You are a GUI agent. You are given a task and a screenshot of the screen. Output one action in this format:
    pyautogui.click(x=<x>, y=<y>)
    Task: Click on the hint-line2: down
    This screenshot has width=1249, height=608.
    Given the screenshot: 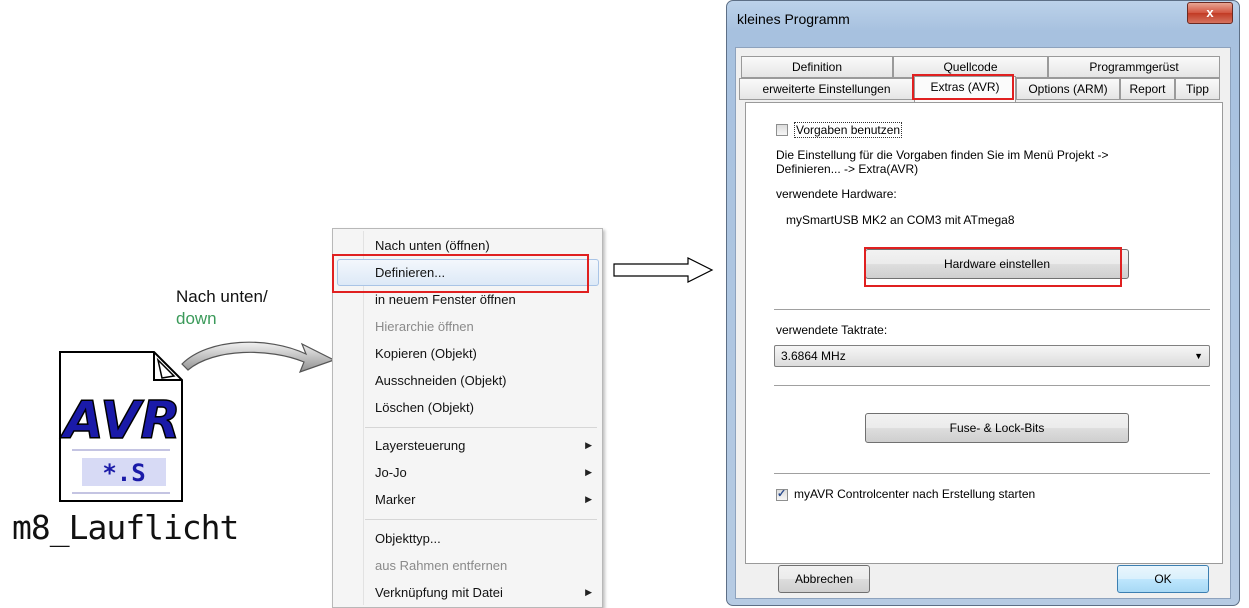 What is the action you would take?
    pyautogui.click(x=196, y=318)
    